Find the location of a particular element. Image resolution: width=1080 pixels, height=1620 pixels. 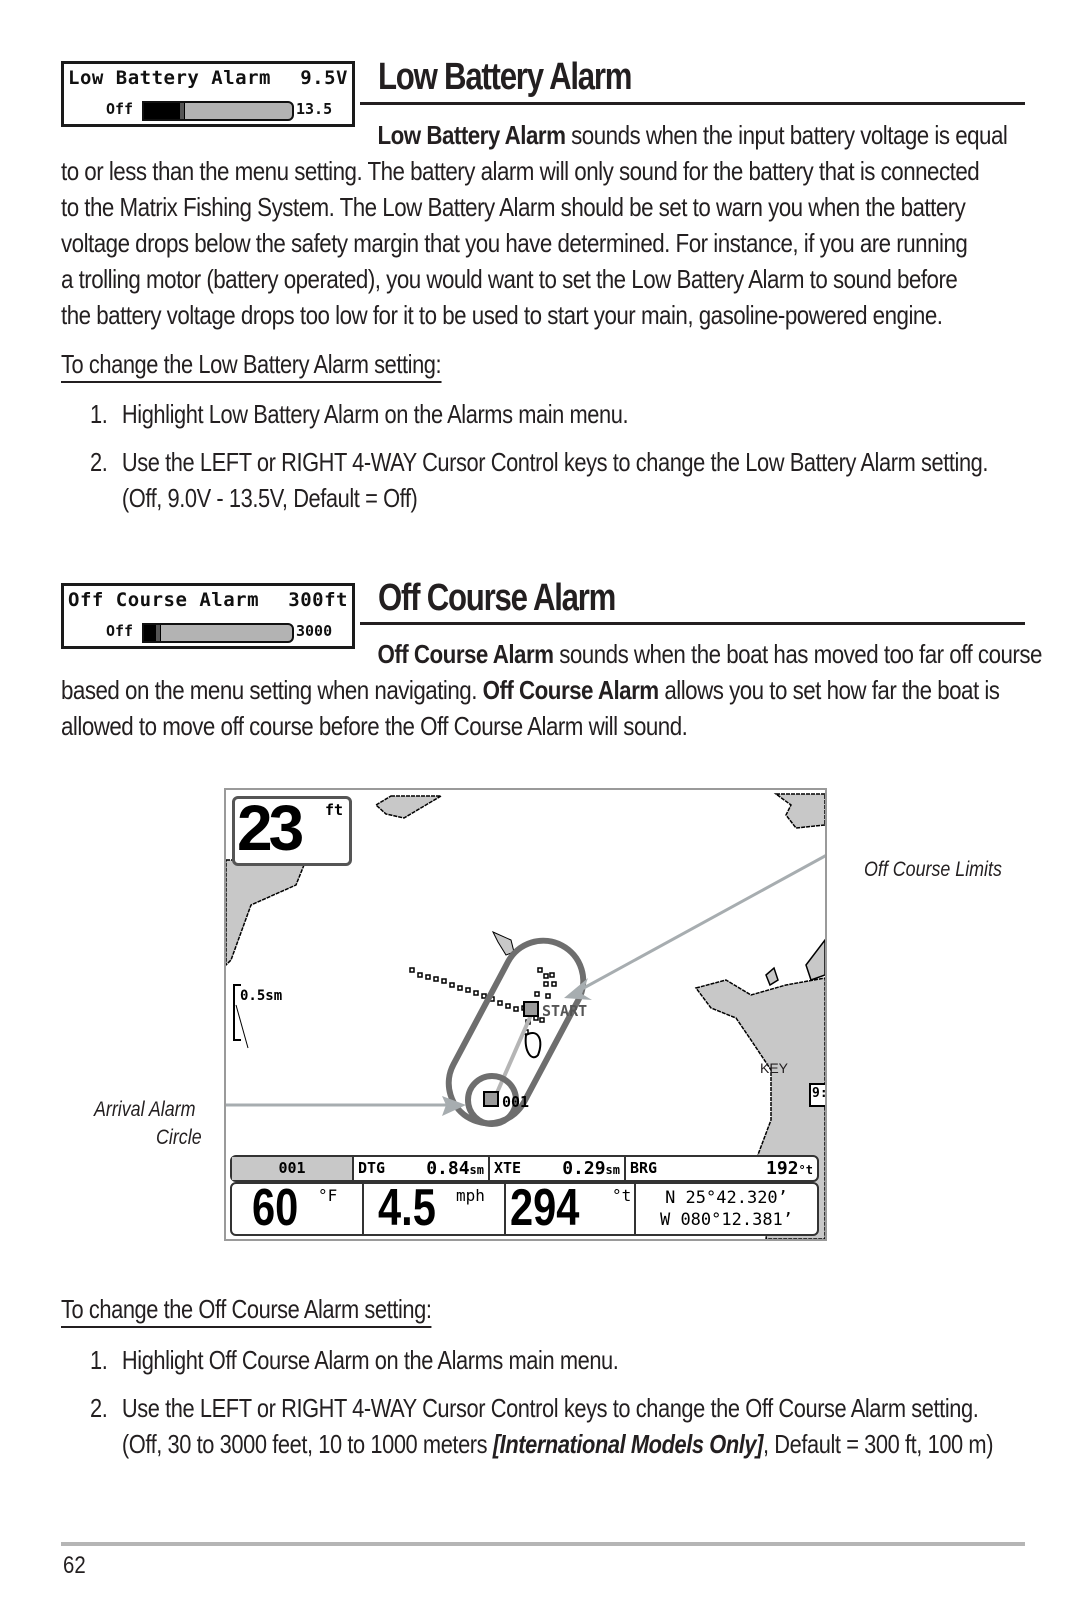

nav-xte-cell: XTE 0.29sm is located at coordinates (558, 1168).